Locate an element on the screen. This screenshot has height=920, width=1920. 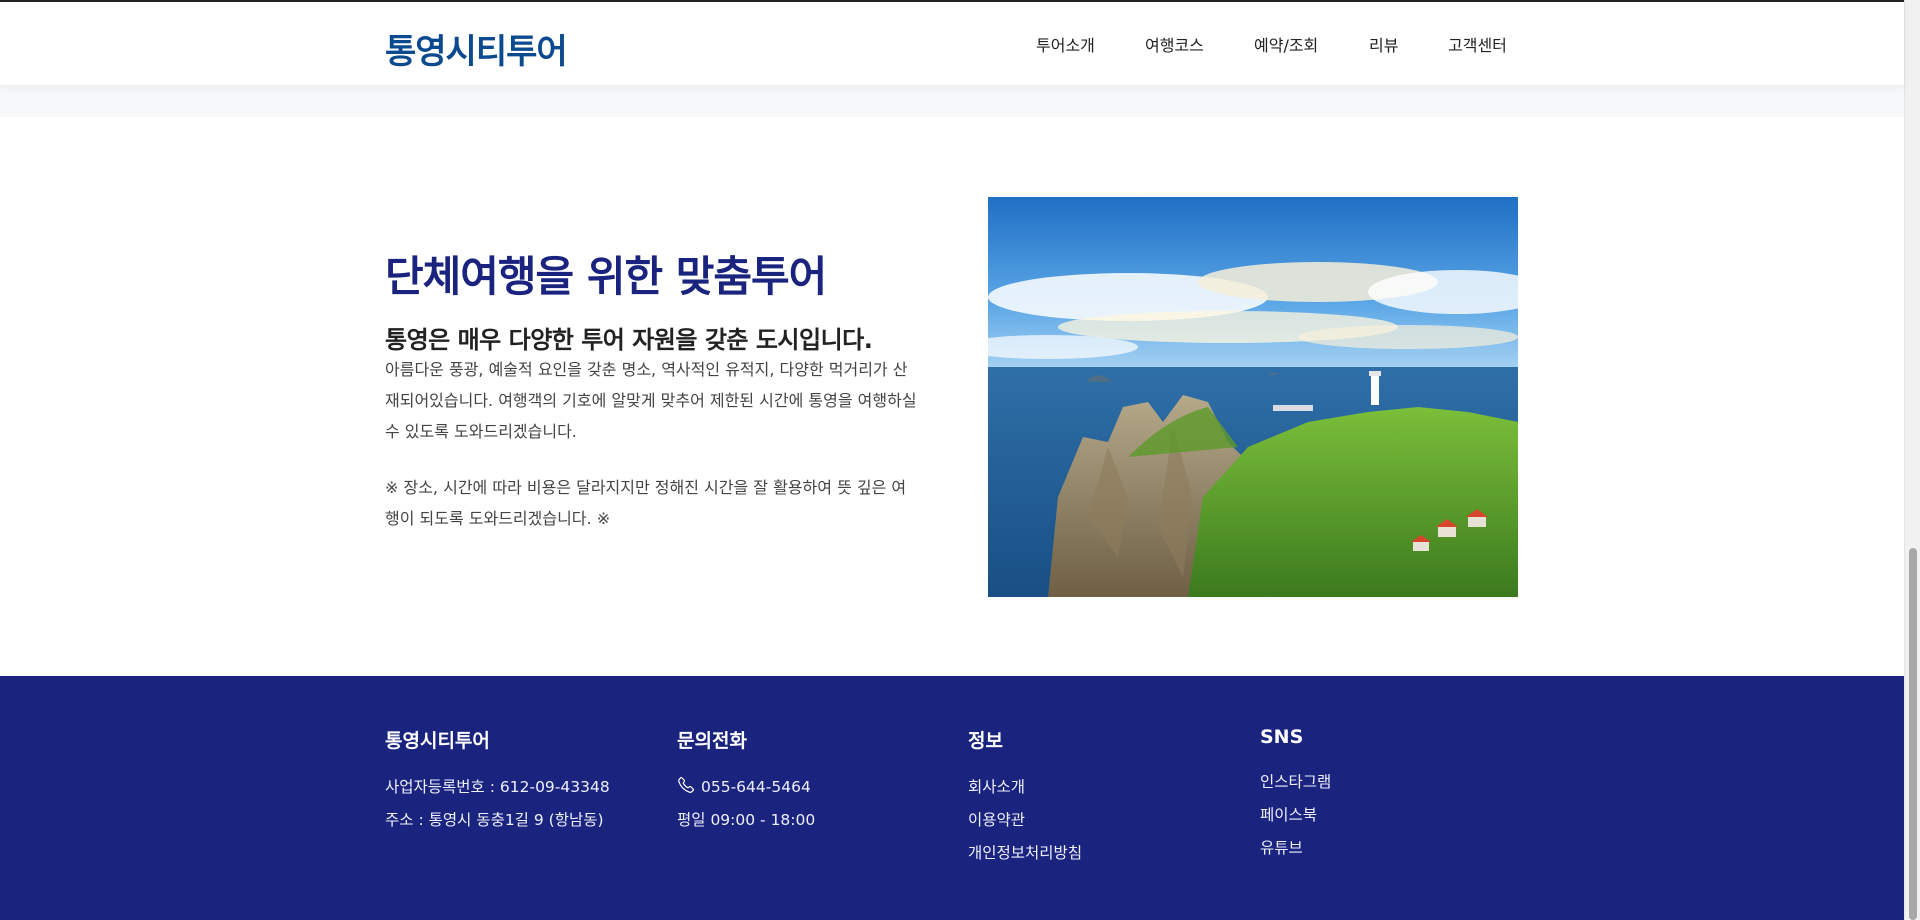
nav-review: 리뷰 is located at coordinates (1383, 44).